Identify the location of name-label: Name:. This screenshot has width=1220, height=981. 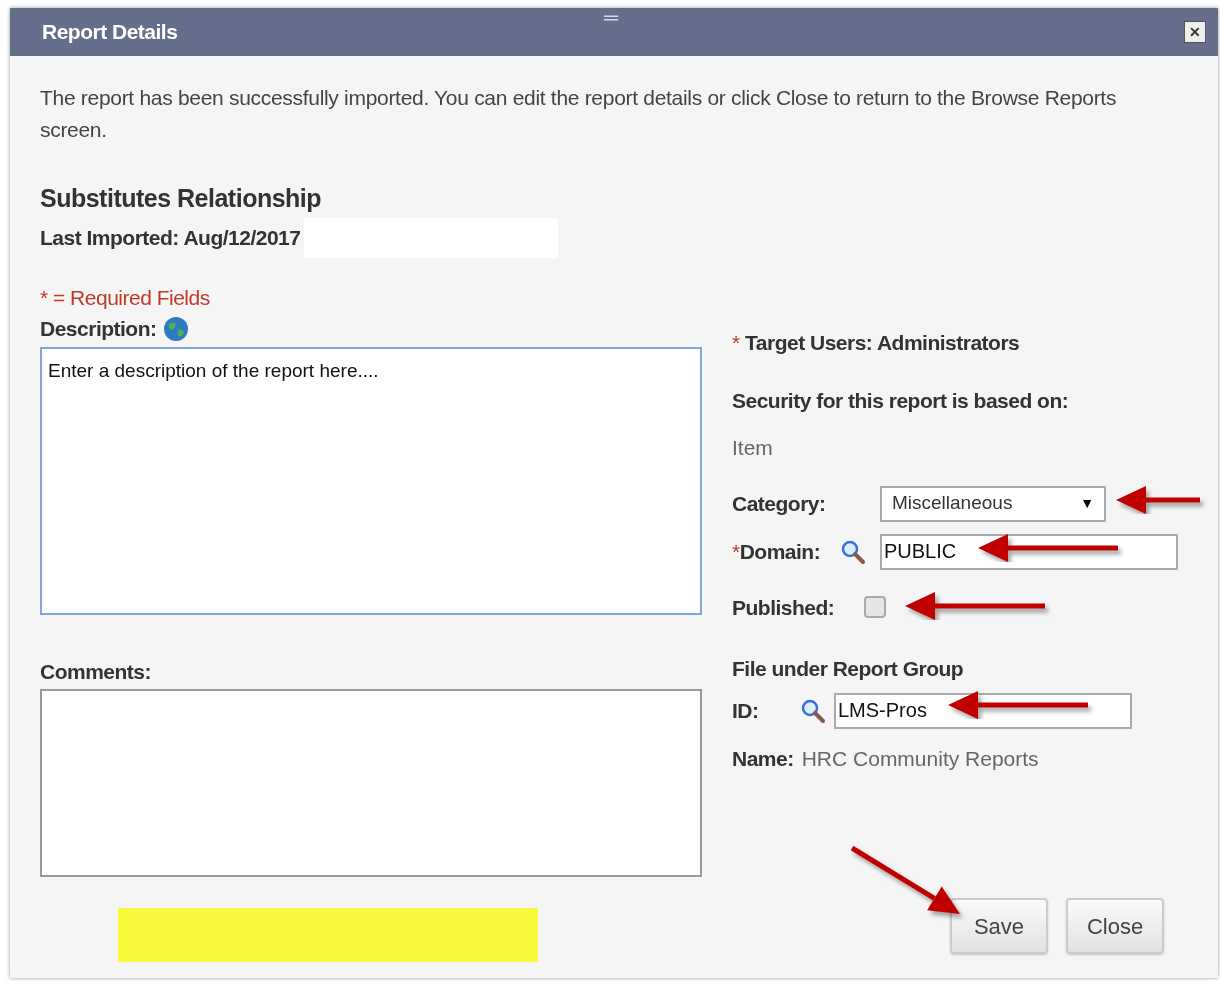
(763, 758).